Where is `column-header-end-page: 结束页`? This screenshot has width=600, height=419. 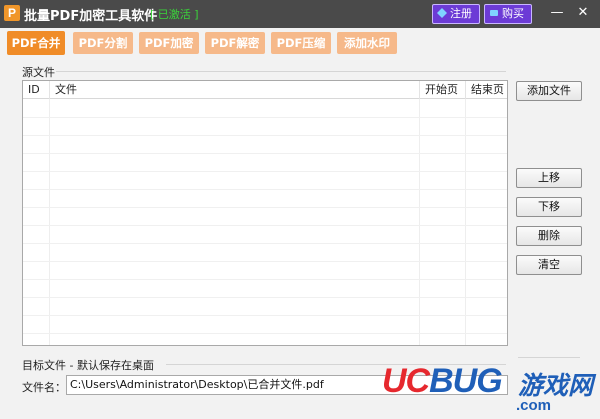
column-header-end-page: 结束页 is located at coordinates (486, 90).